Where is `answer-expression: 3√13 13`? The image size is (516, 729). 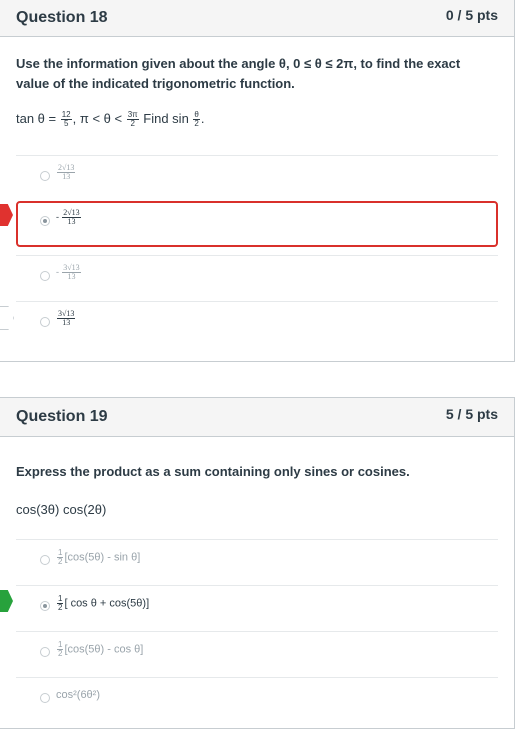
answer-expression: 3√13 13 is located at coordinates (66, 318).